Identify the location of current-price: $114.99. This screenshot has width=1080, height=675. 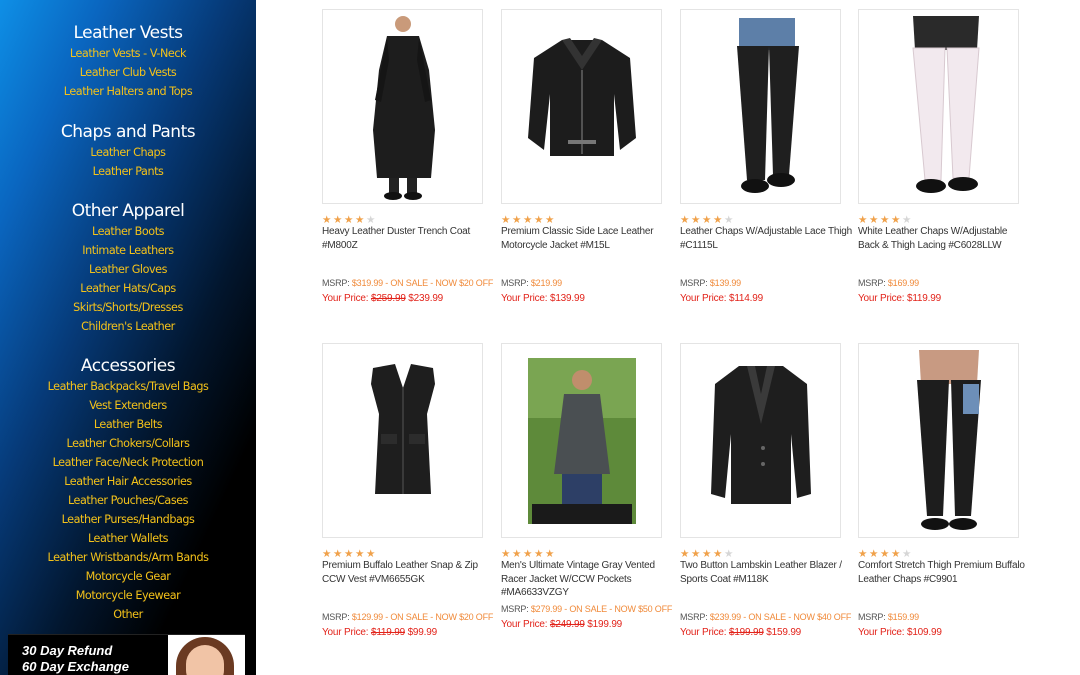
(745, 298).